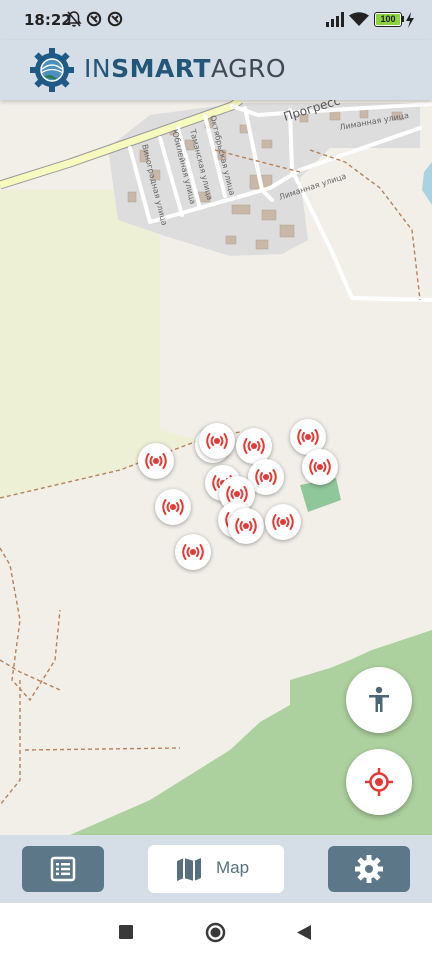 This screenshot has height=960, width=432. I want to click on status-bar: 18:22 100, so click(216, 20).